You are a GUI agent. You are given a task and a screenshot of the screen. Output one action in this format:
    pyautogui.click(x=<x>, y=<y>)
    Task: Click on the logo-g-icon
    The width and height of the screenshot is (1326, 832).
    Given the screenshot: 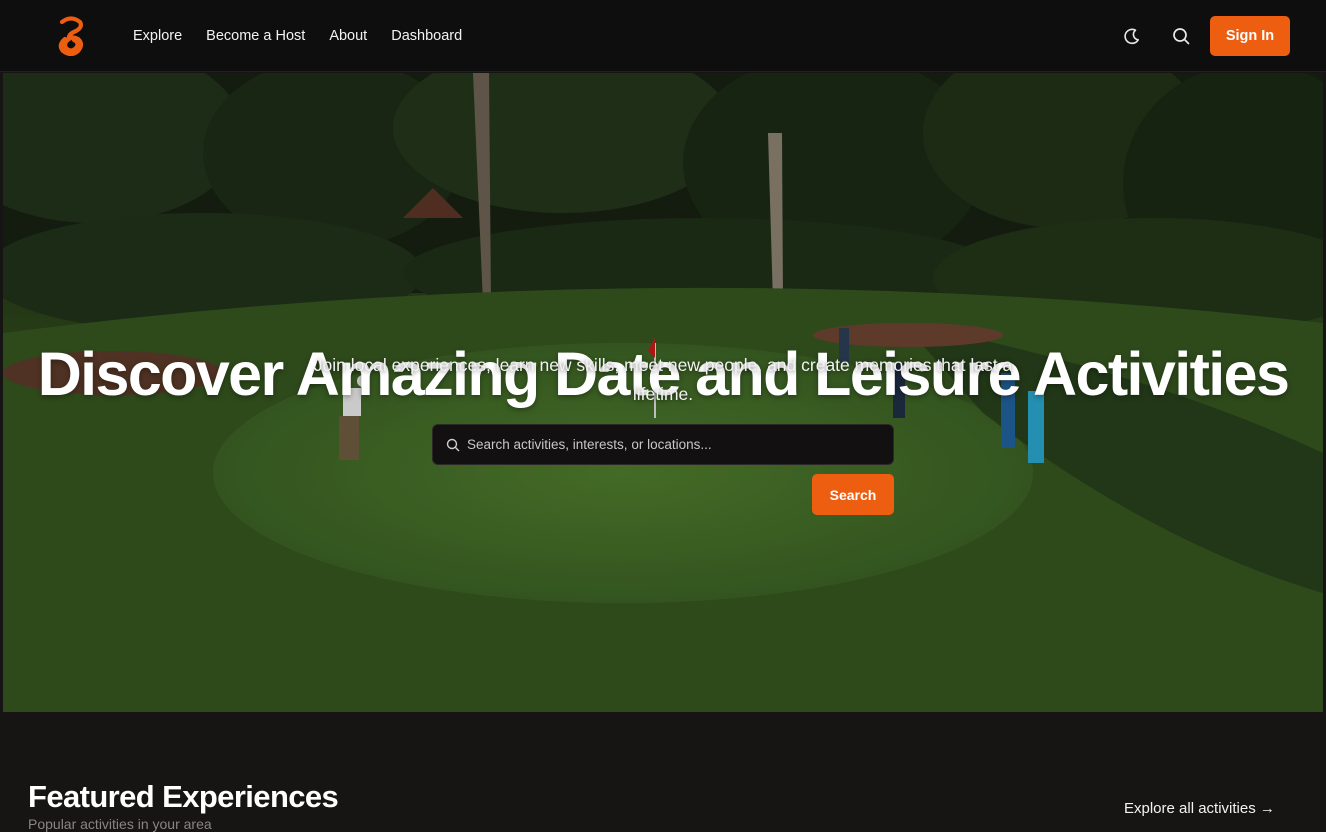 What is the action you would take?
    pyautogui.click(x=71, y=36)
    